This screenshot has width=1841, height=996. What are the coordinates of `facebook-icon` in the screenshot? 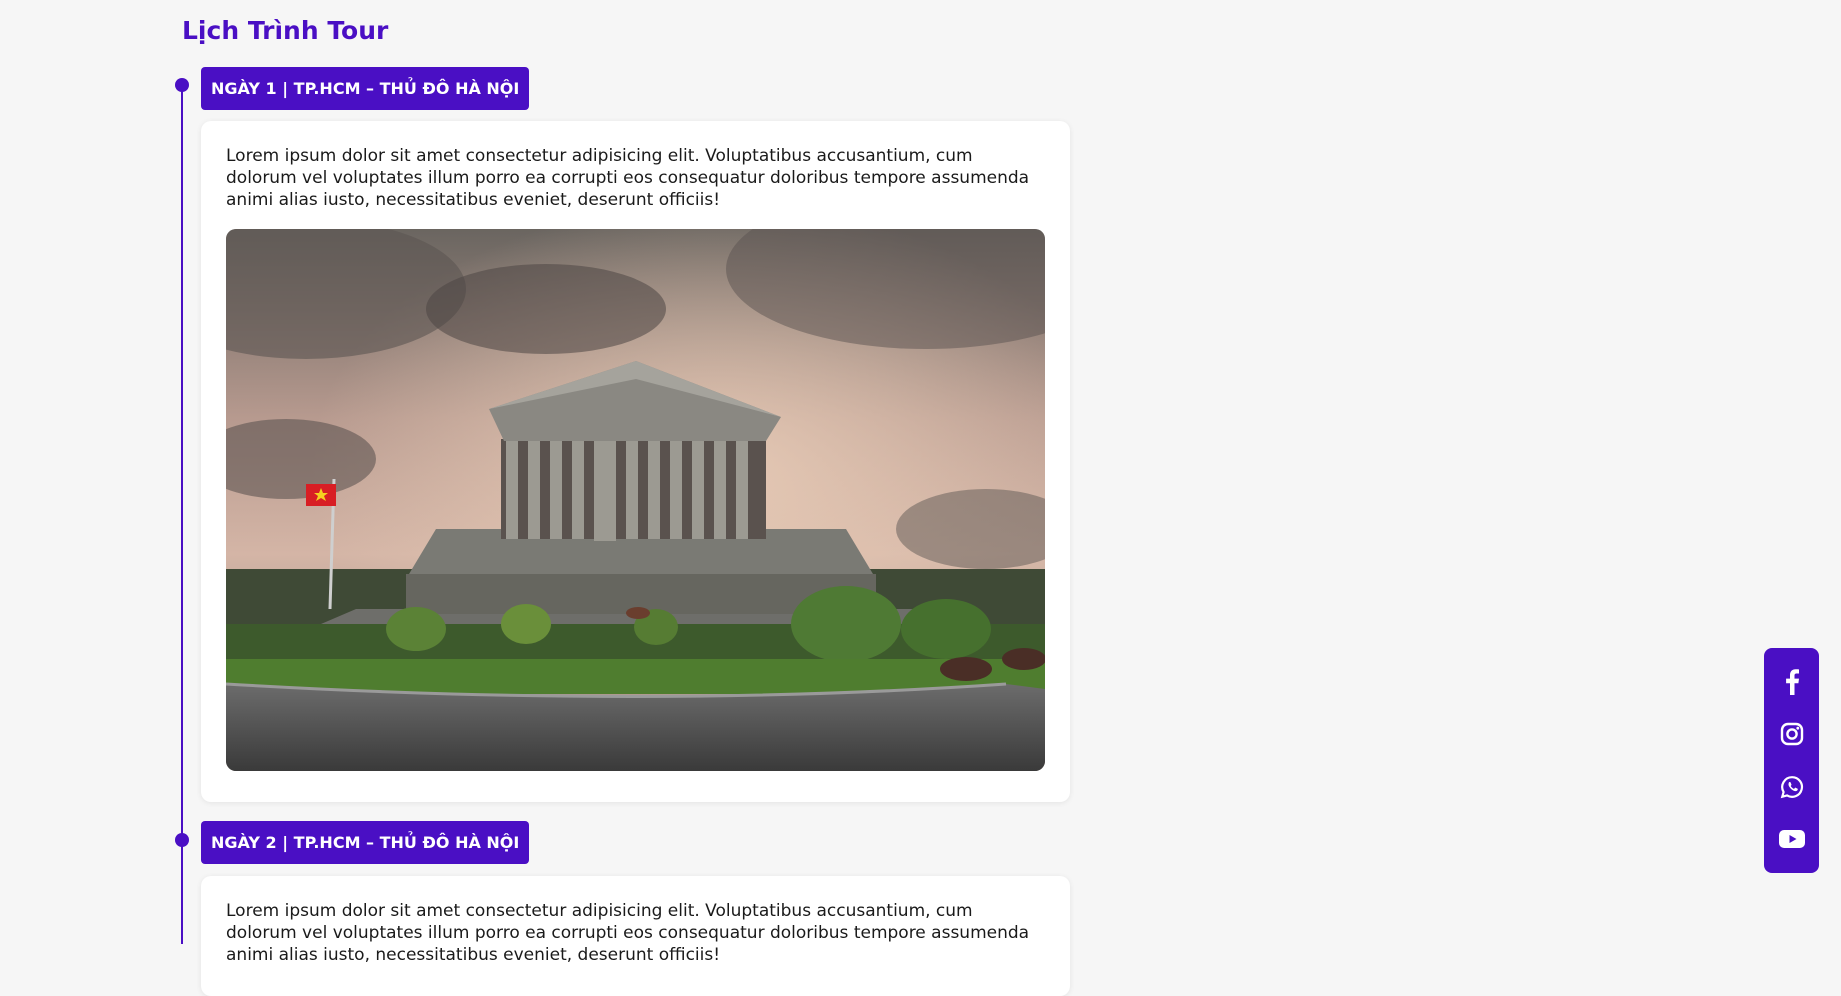 It's located at (1792, 682).